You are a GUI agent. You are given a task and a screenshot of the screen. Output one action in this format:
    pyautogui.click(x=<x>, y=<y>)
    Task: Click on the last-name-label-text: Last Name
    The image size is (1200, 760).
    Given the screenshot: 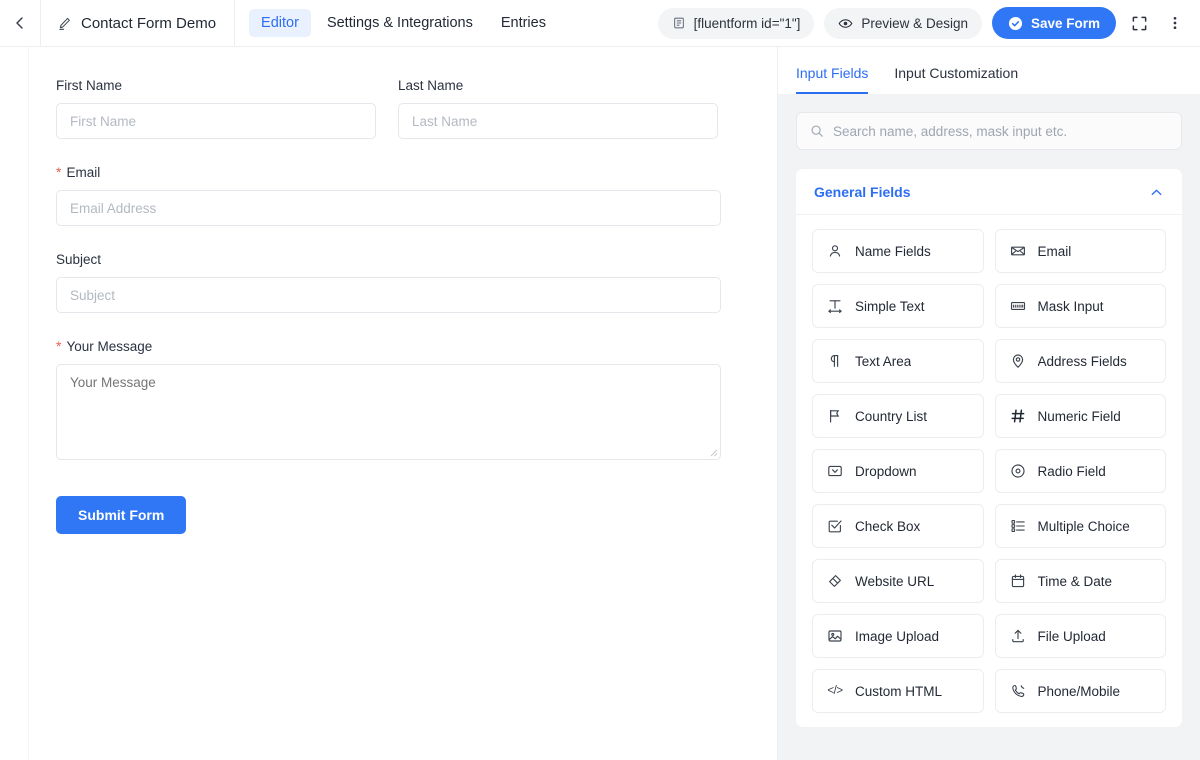 What is the action you would take?
    pyautogui.click(x=431, y=85)
    